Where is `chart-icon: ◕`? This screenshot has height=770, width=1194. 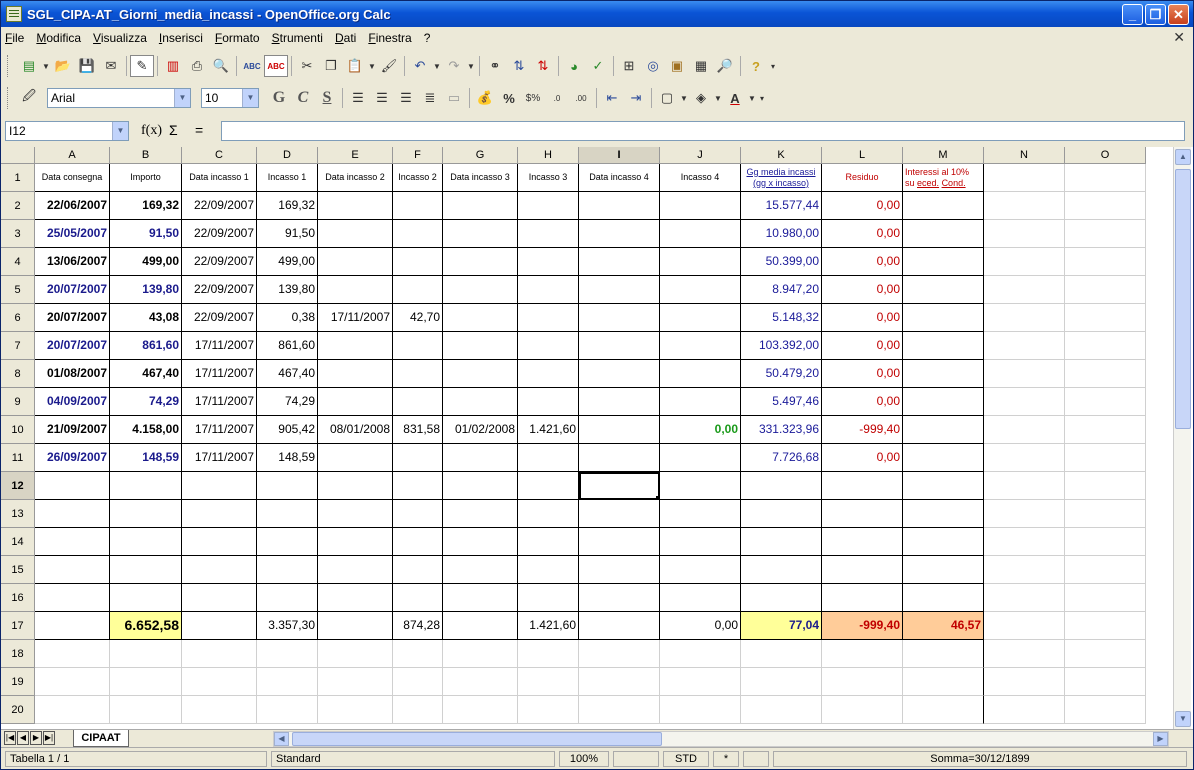
chart-icon: ◕ is located at coordinates (574, 66).